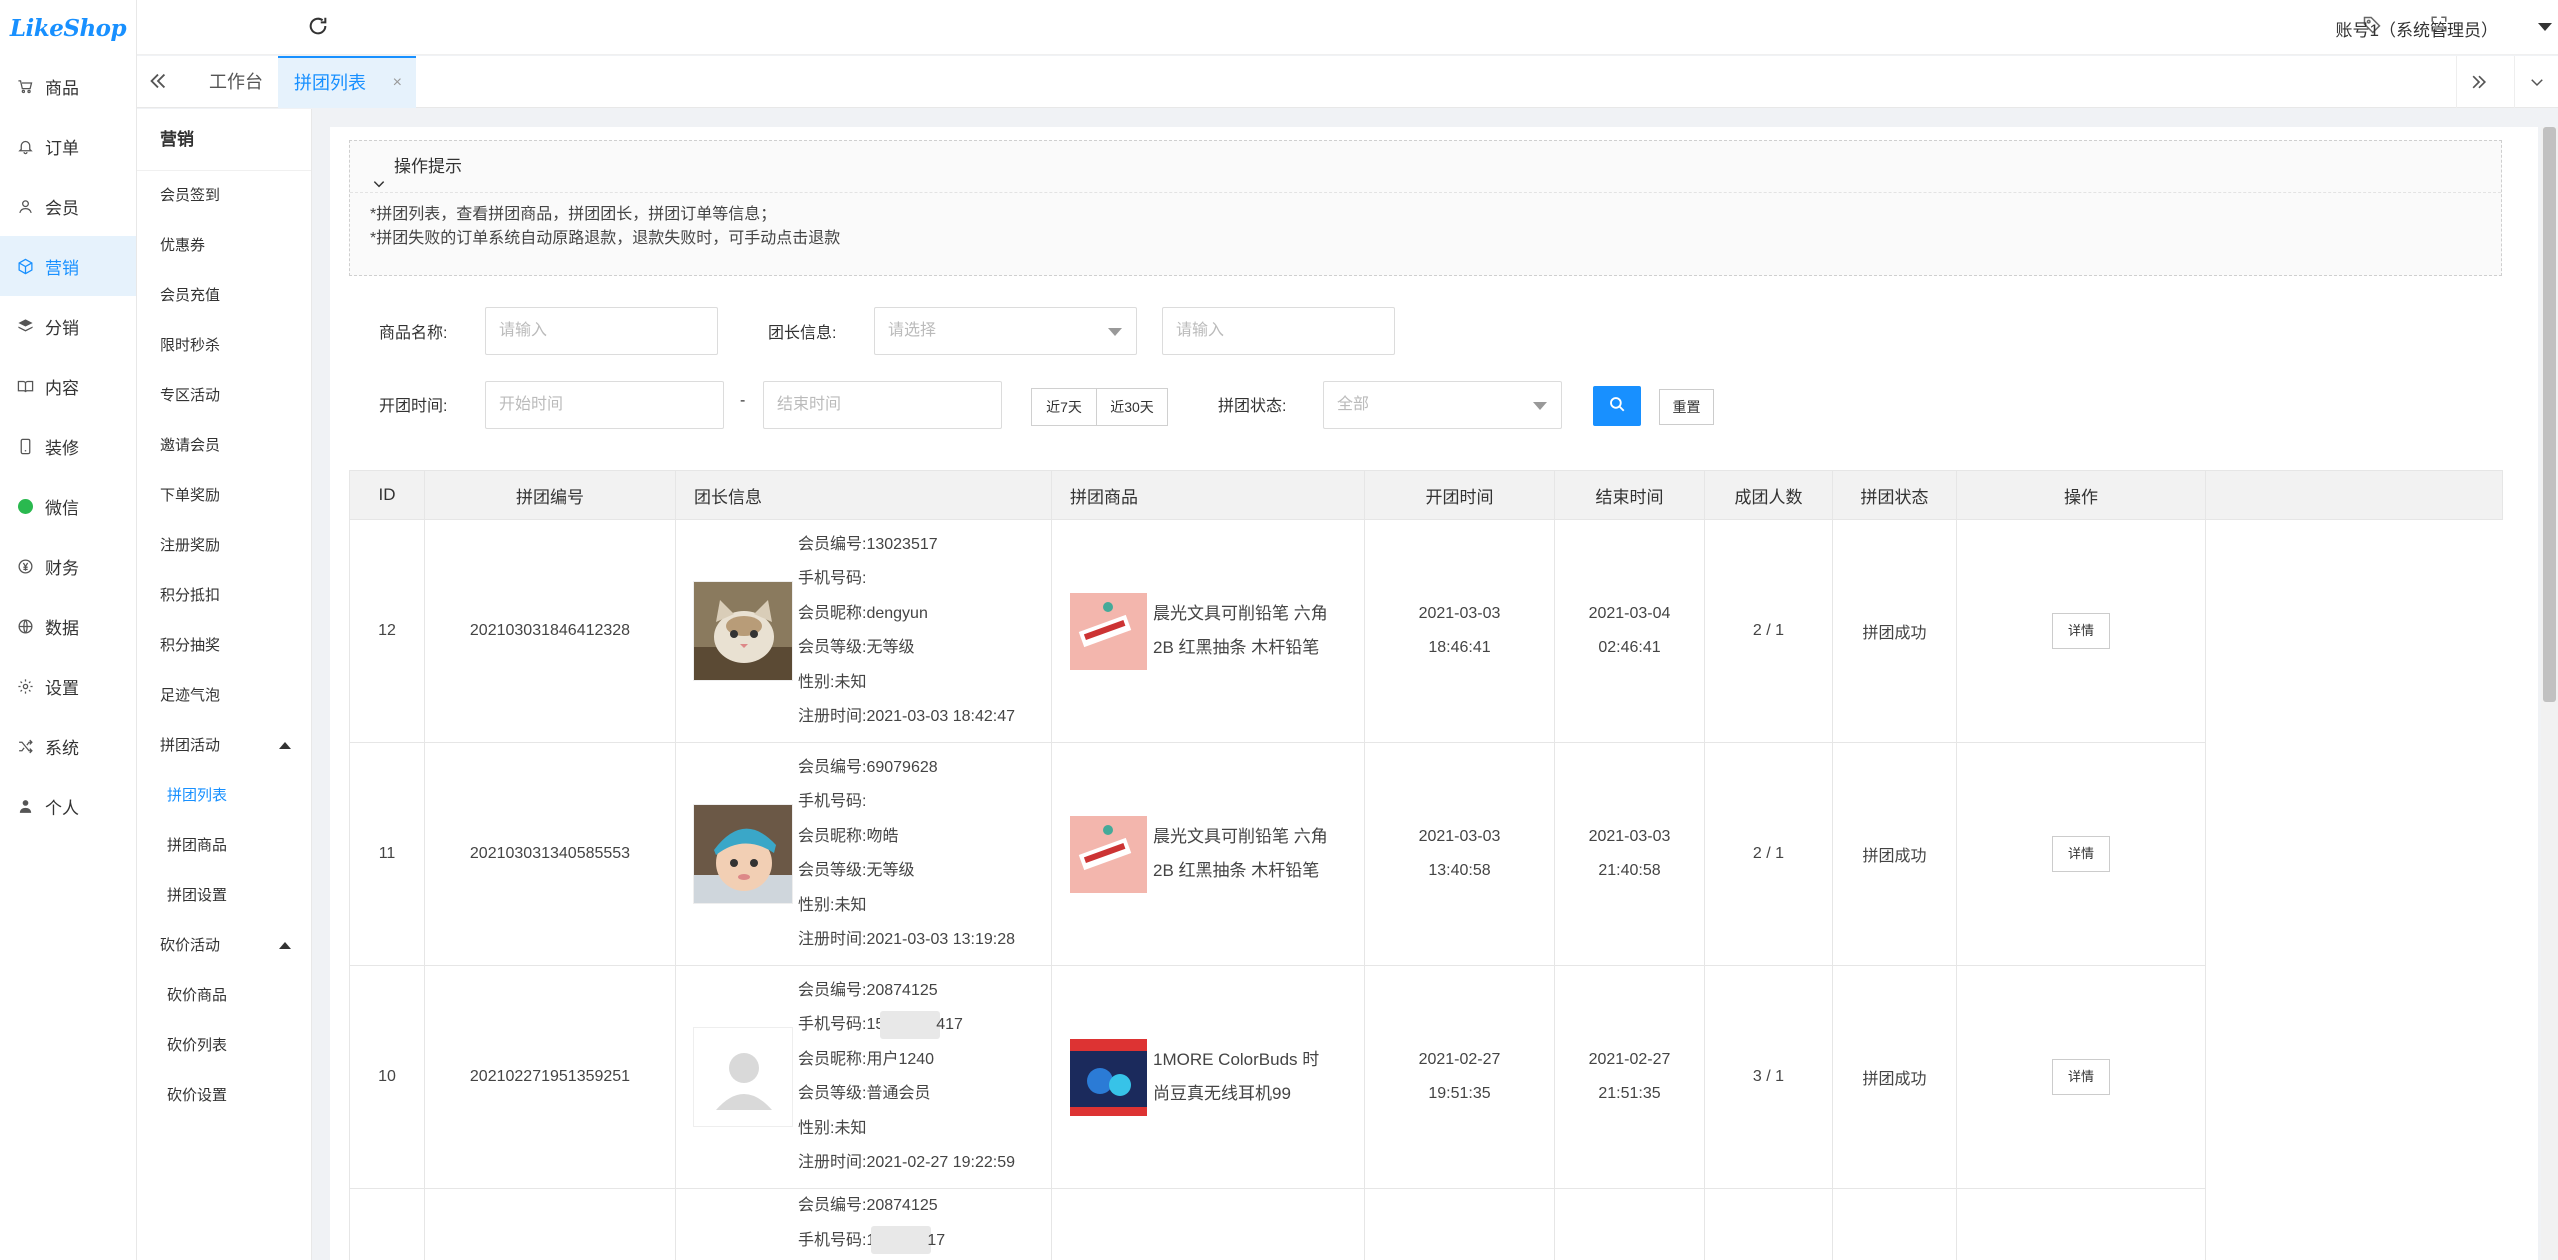 The height and width of the screenshot is (1260, 2558). What do you see at coordinates (1005, 331) in the screenshot?
I see `leader-info-select: 请选择` at bounding box center [1005, 331].